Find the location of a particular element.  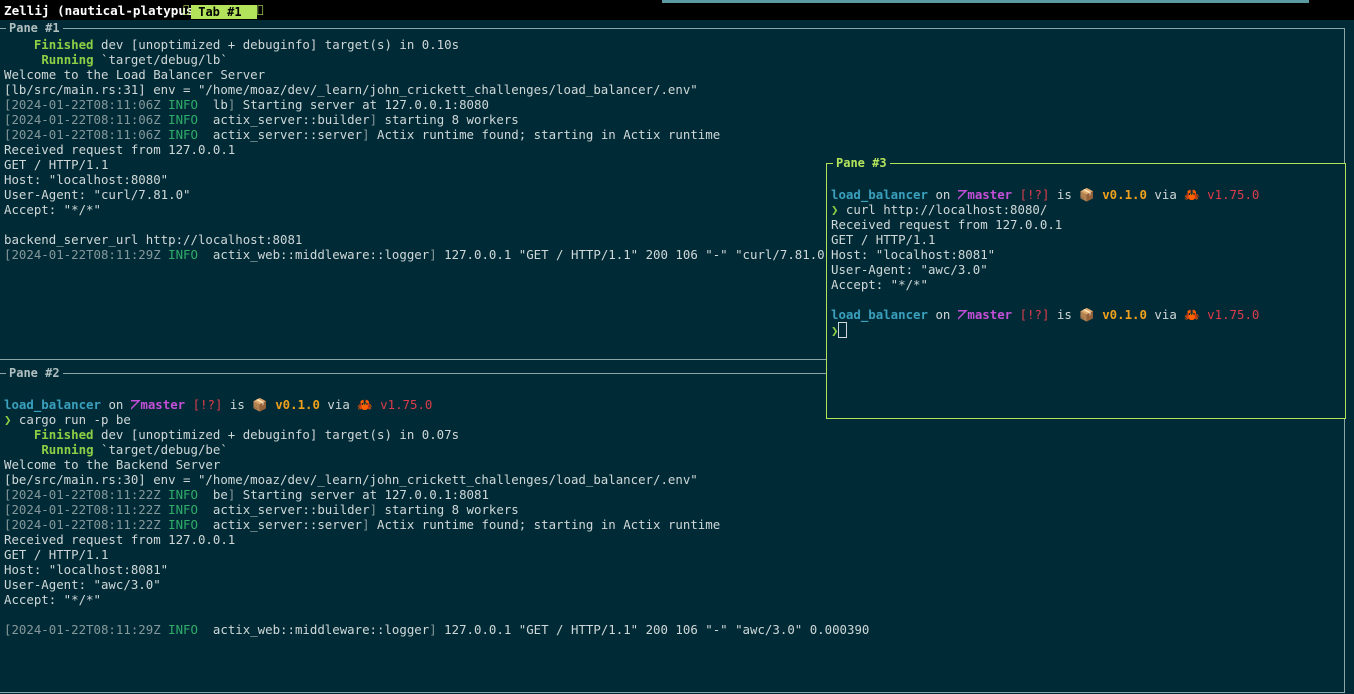

log-line: Welcome to the Backend Server is located at coordinates (112, 464).